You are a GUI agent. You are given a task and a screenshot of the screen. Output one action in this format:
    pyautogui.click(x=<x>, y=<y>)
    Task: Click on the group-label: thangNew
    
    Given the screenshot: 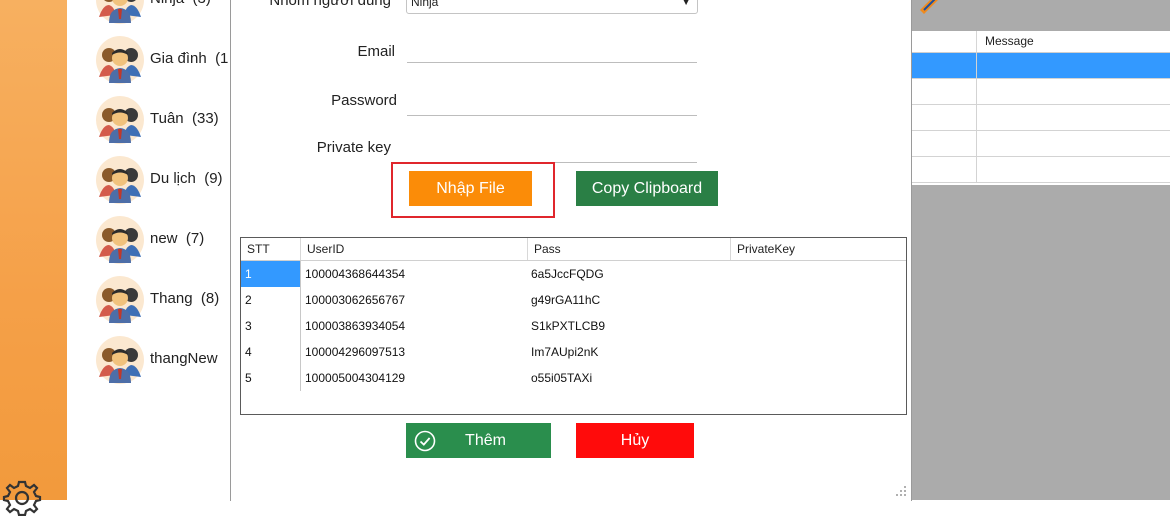 What is the action you would take?
    pyautogui.click(x=188, y=358)
    